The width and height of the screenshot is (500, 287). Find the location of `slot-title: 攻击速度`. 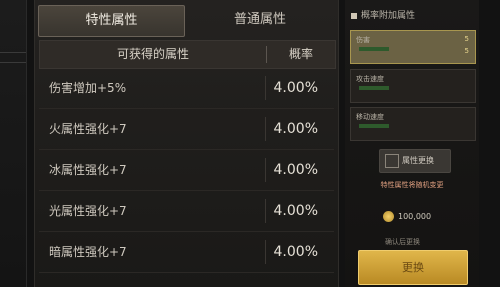

slot-title: 攻击速度 is located at coordinates (370, 79).